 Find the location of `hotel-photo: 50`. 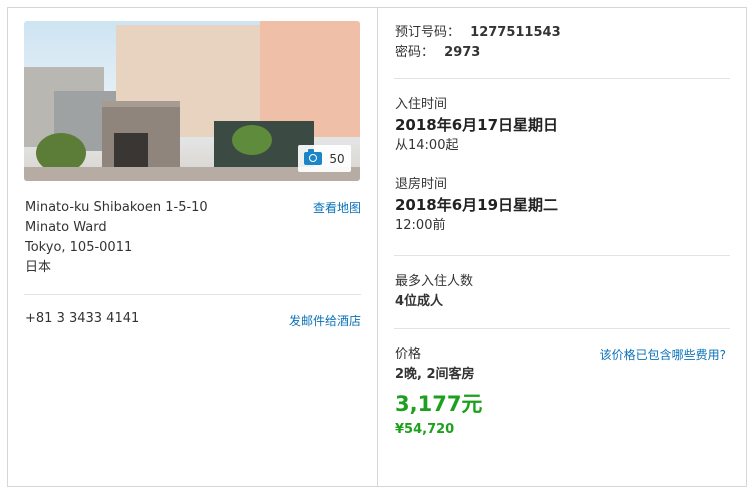

hotel-photo: 50 is located at coordinates (192, 101).